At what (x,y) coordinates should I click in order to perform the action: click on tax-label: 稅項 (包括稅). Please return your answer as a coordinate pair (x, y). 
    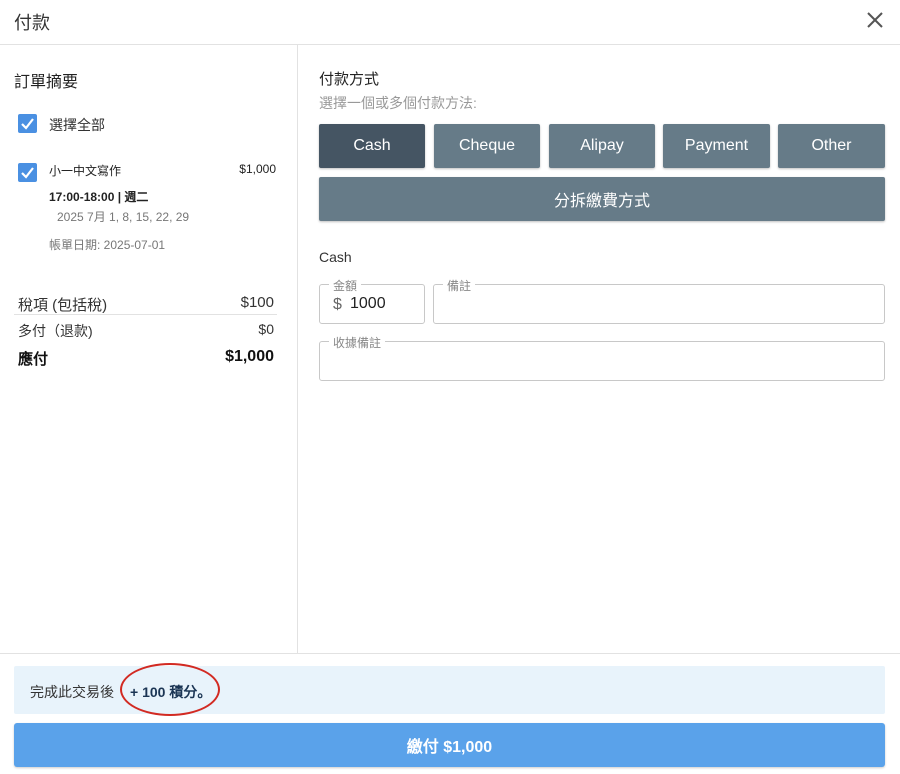
    Looking at the image, I should click on (63, 305).